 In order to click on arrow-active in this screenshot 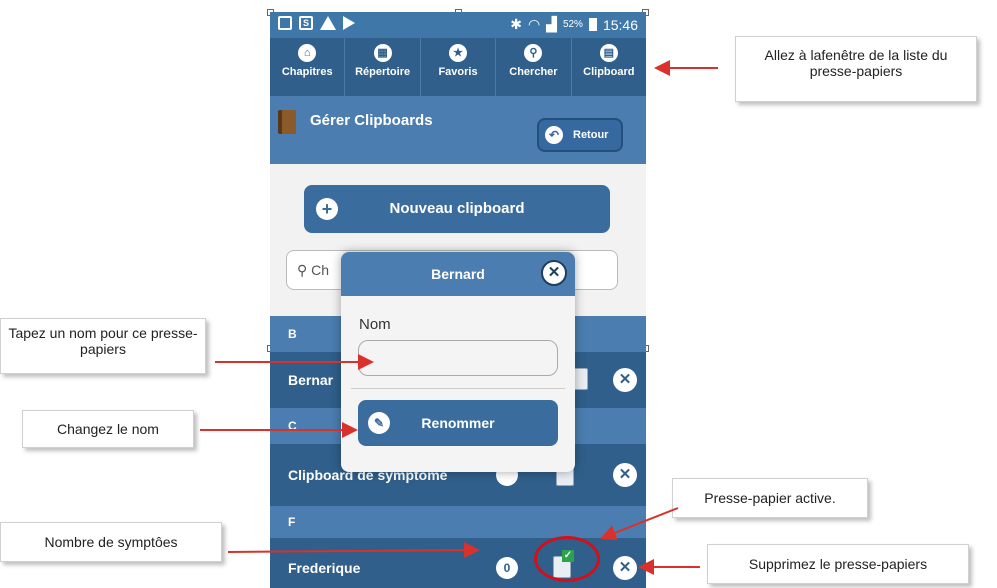, I will do `click(639, 524)`.